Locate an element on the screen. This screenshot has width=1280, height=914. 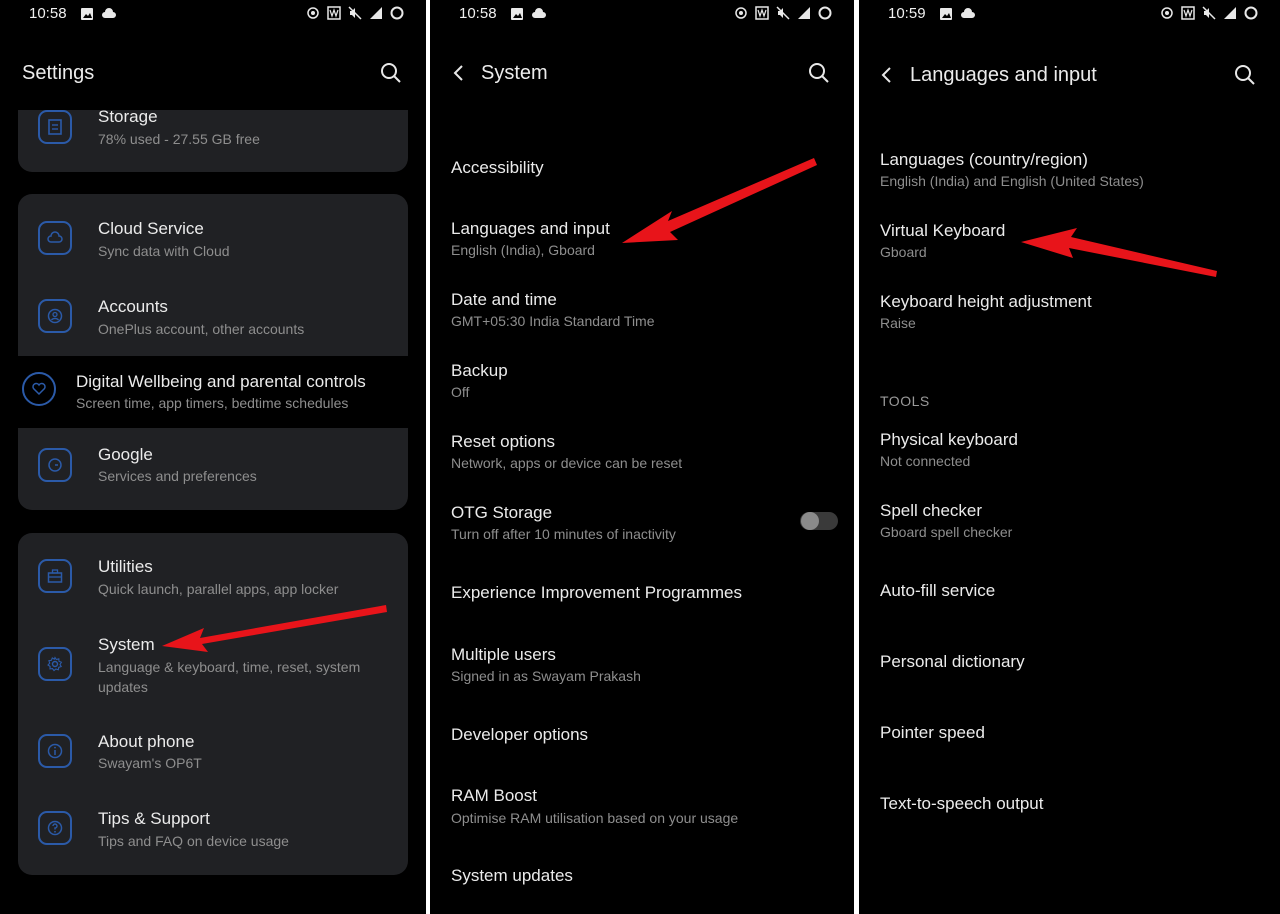
heart-icon is located at coordinates (39, 389).